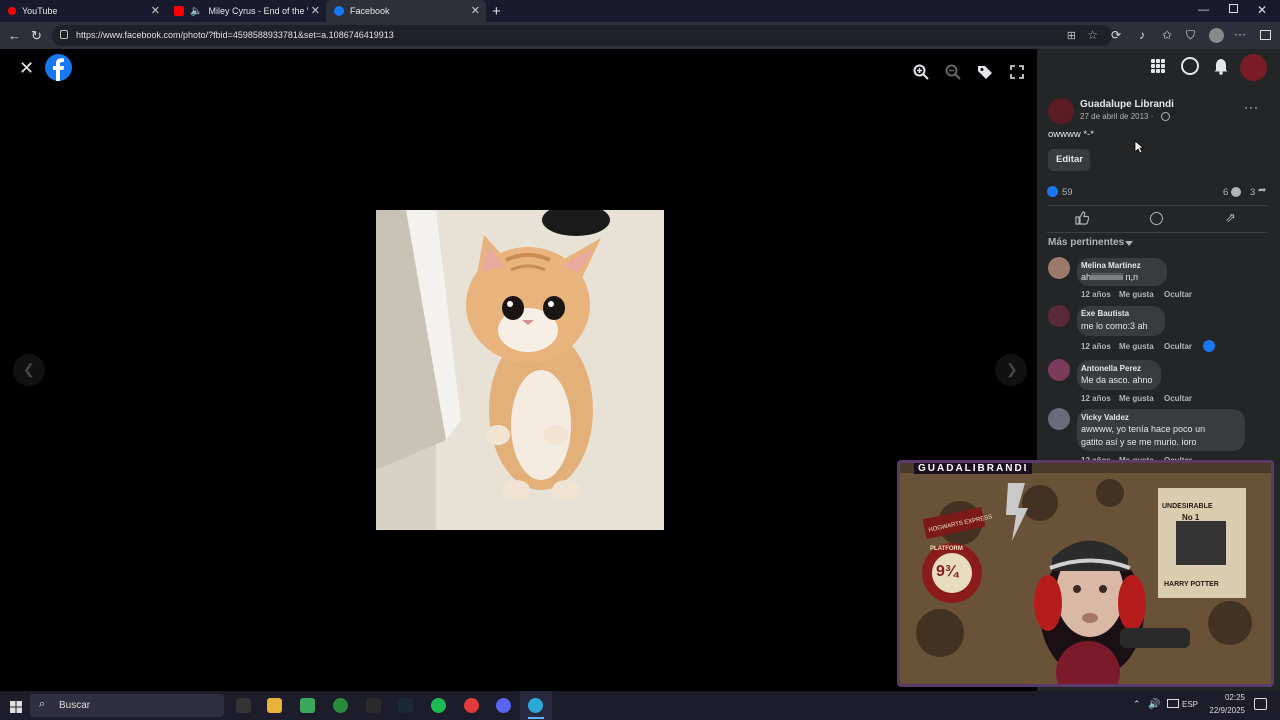 This screenshot has width=1280, height=720. I want to click on zoom-out-icon, so click(953, 74).